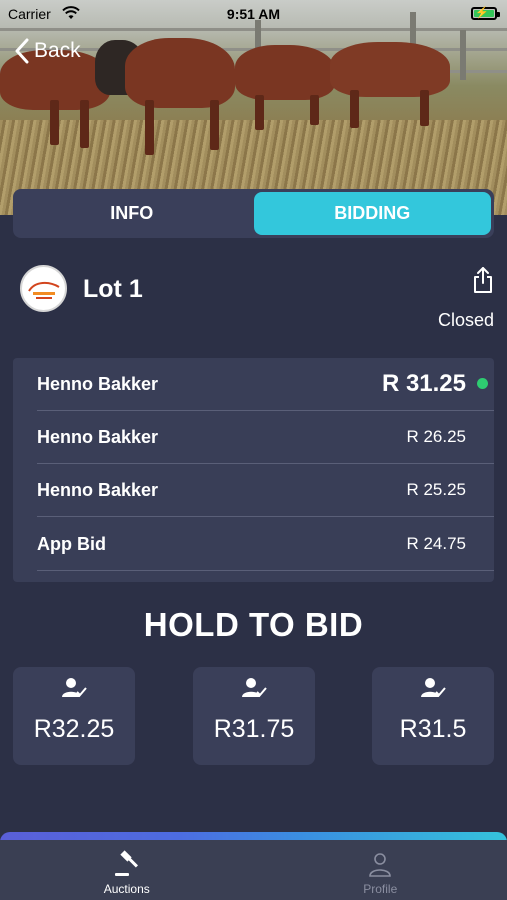 The height and width of the screenshot is (900, 507). What do you see at coordinates (483, 280) in the screenshot?
I see `share-icon` at bounding box center [483, 280].